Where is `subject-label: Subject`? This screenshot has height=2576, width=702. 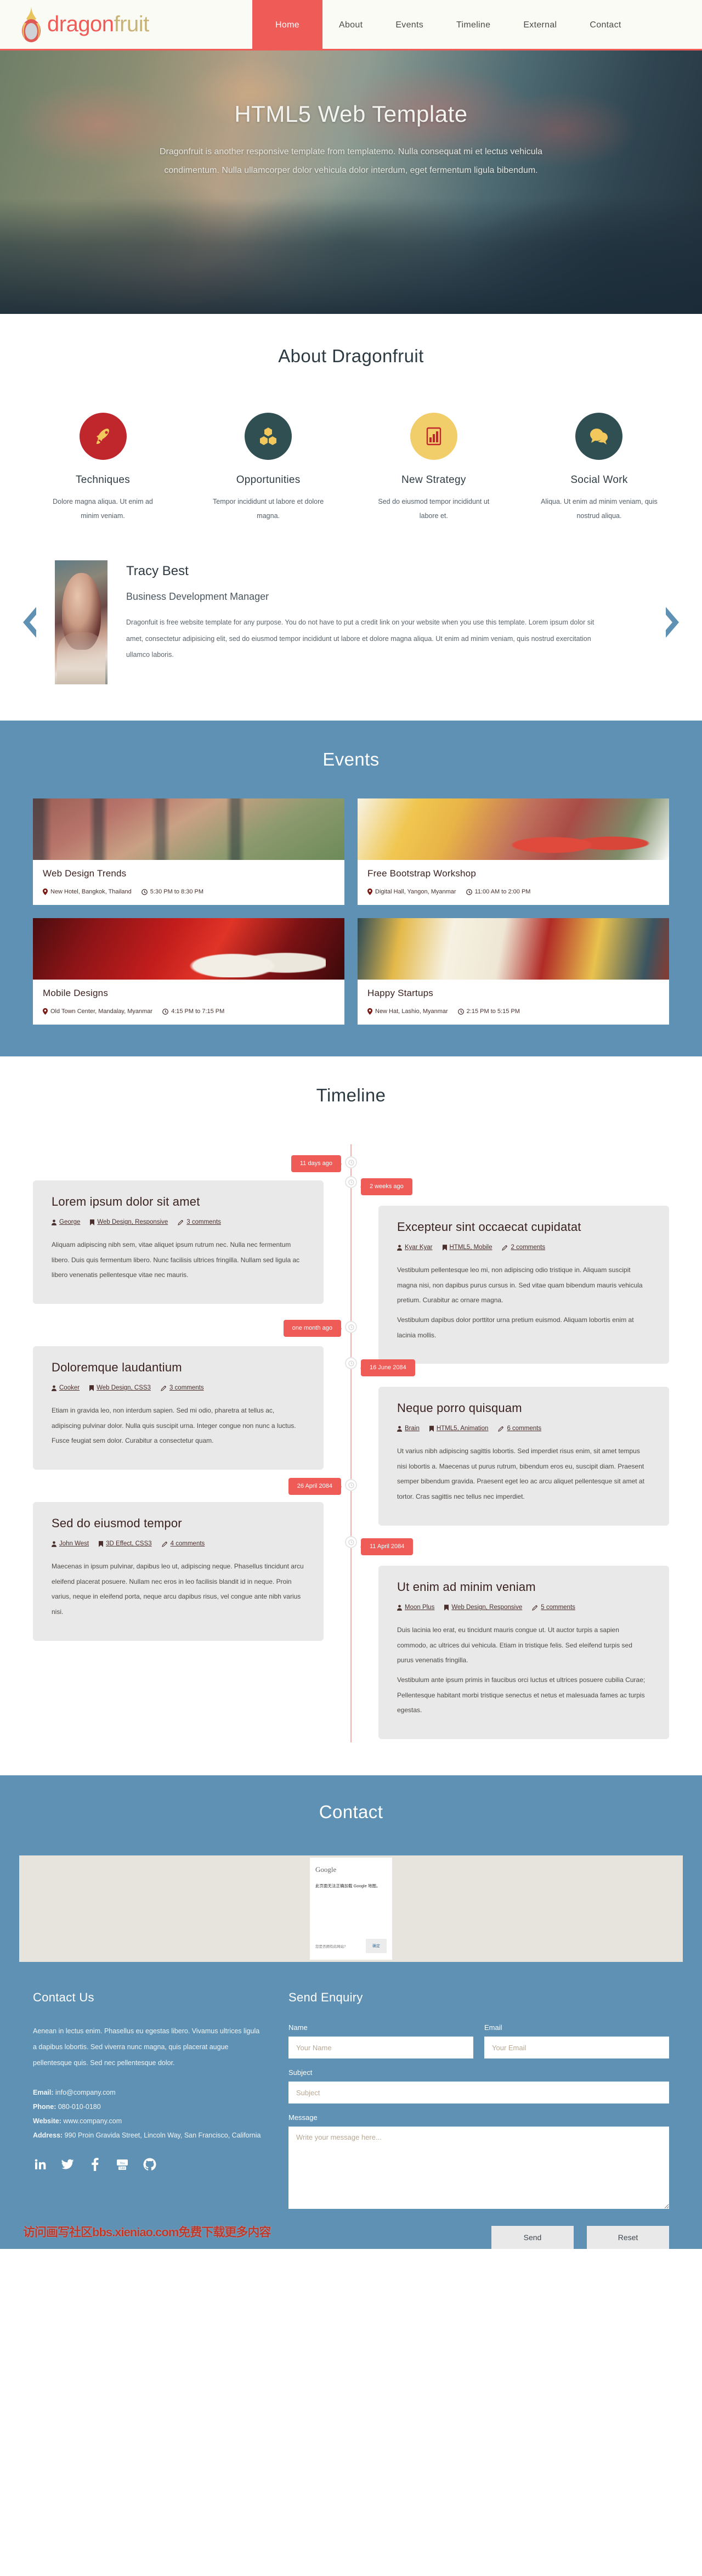 subject-label: Subject is located at coordinates (300, 2072).